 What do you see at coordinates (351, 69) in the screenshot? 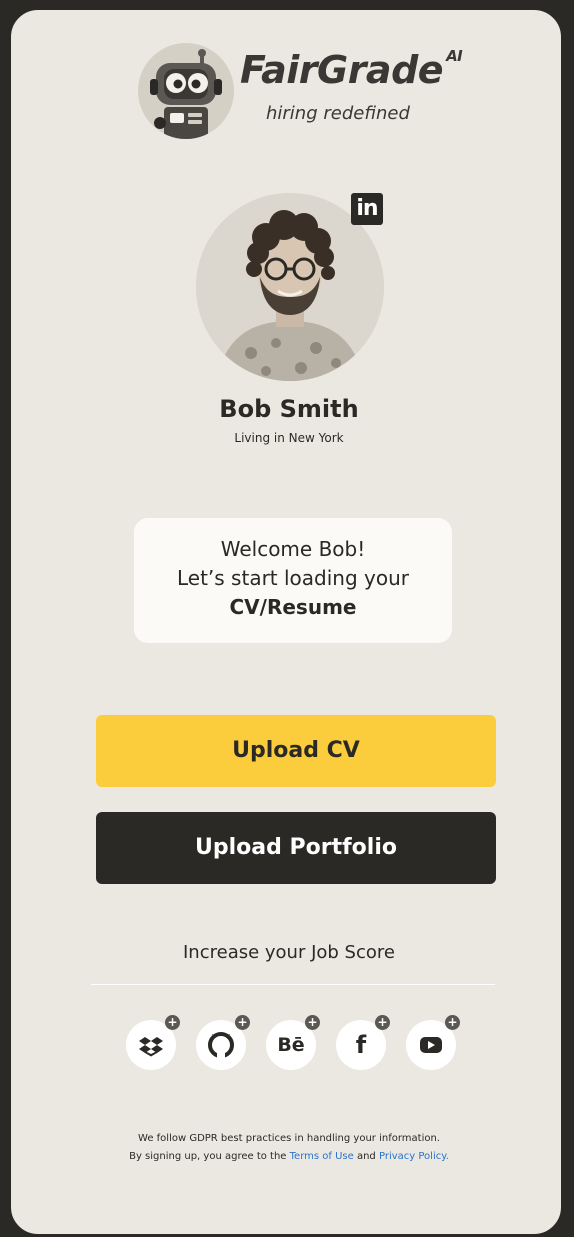
I see `brand-name: FairGrade AI` at bounding box center [351, 69].